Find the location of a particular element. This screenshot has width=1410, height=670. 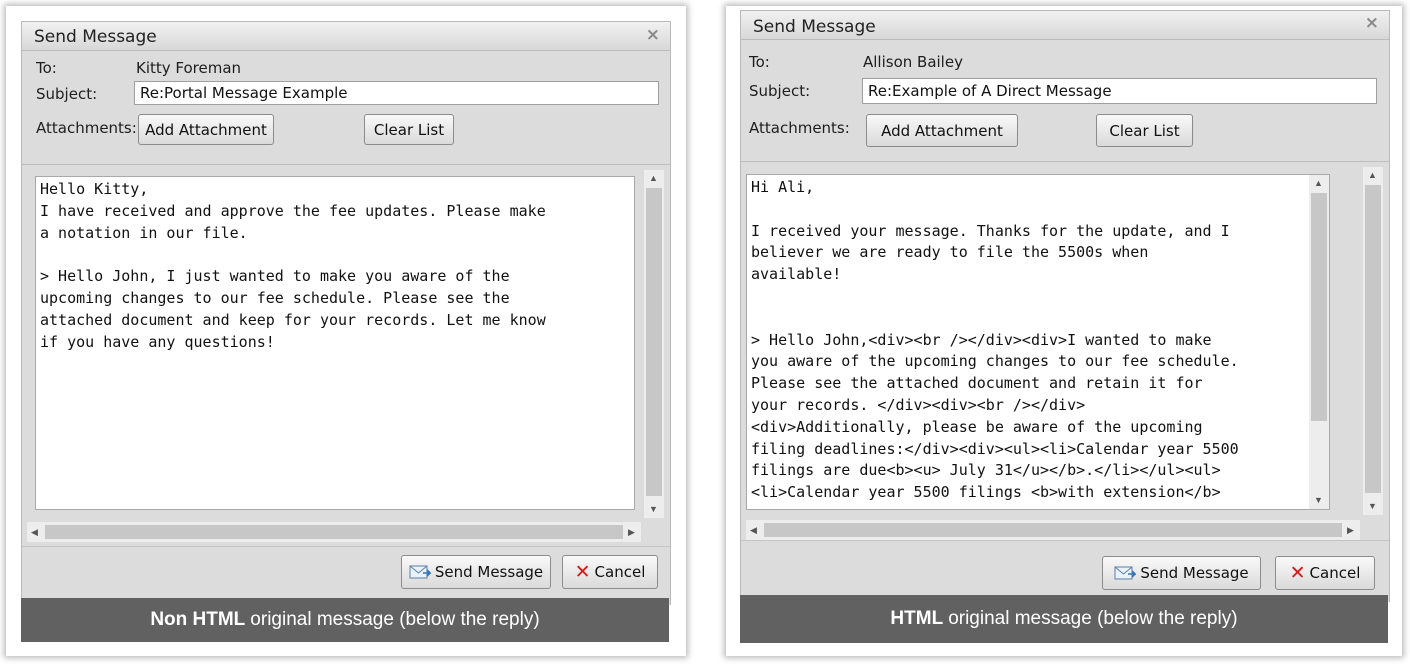

left-envelope-icon is located at coordinates (420, 572).